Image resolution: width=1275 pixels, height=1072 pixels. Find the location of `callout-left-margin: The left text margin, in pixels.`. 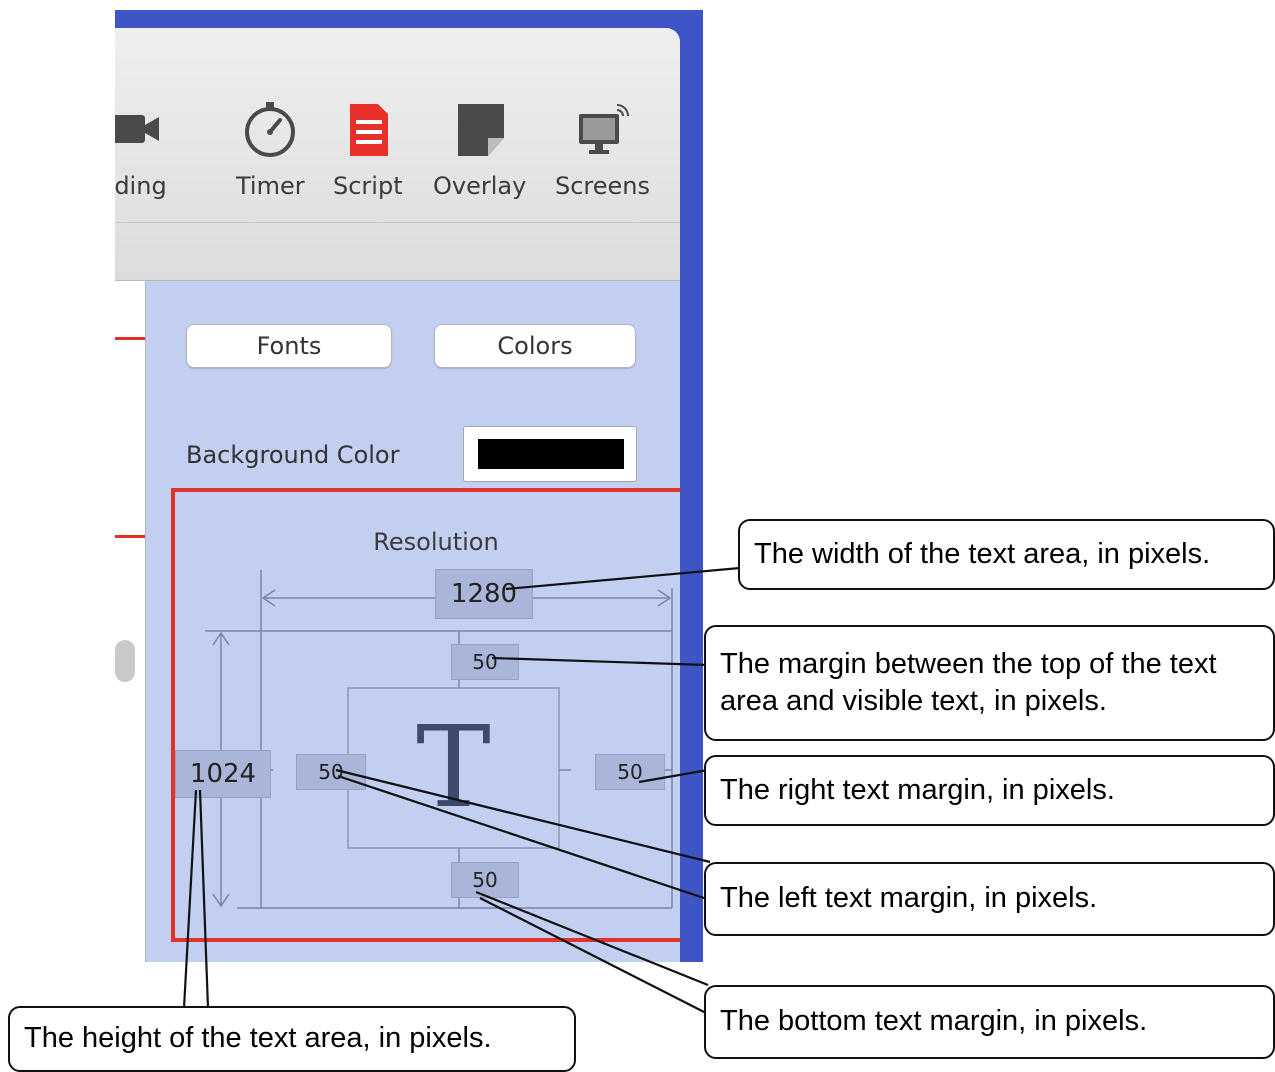

callout-left-margin: The left text margin, in pixels. is located at coordinates (989, 899).